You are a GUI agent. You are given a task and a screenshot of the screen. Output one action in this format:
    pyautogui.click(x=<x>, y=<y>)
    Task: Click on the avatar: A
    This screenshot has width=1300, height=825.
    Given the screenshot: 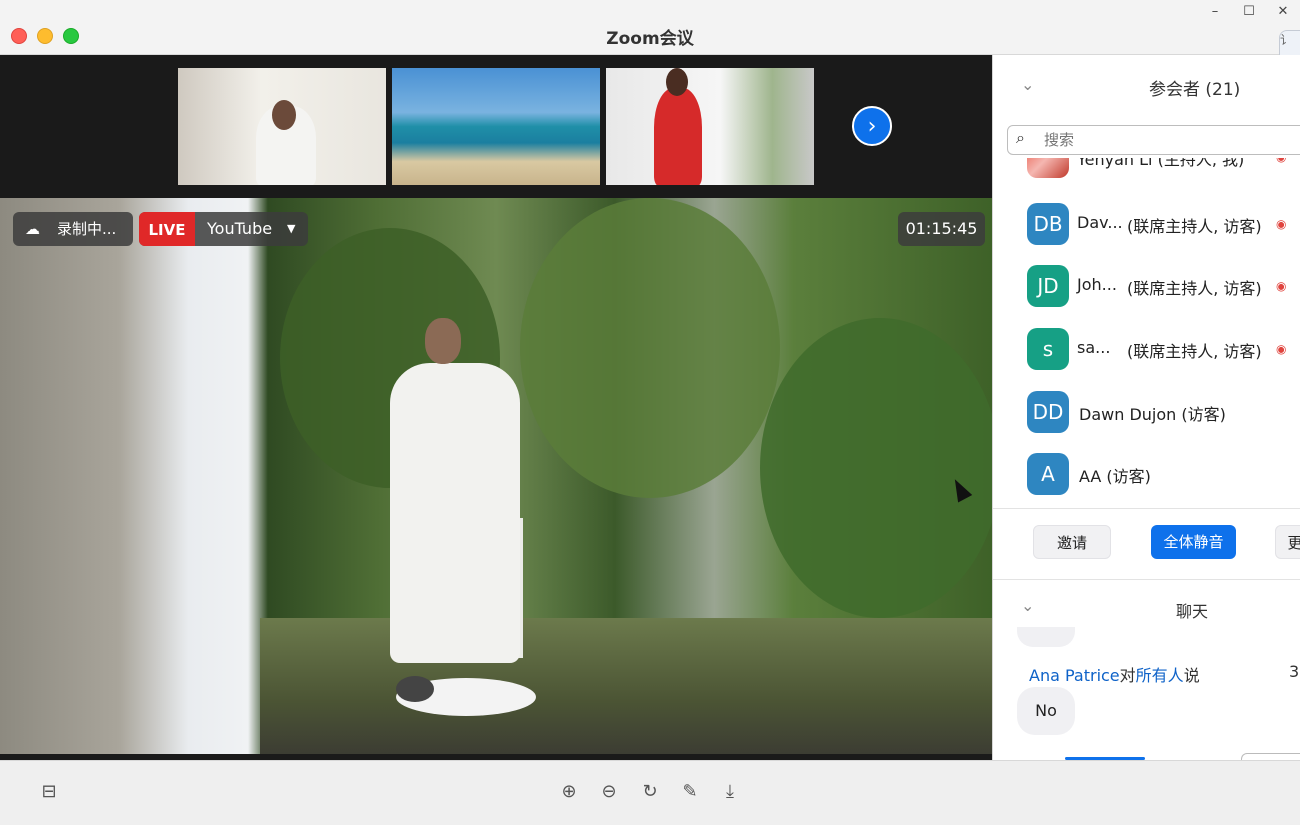 What is the action you would take?
    pyautogui.click(x=1048, y=474)
    